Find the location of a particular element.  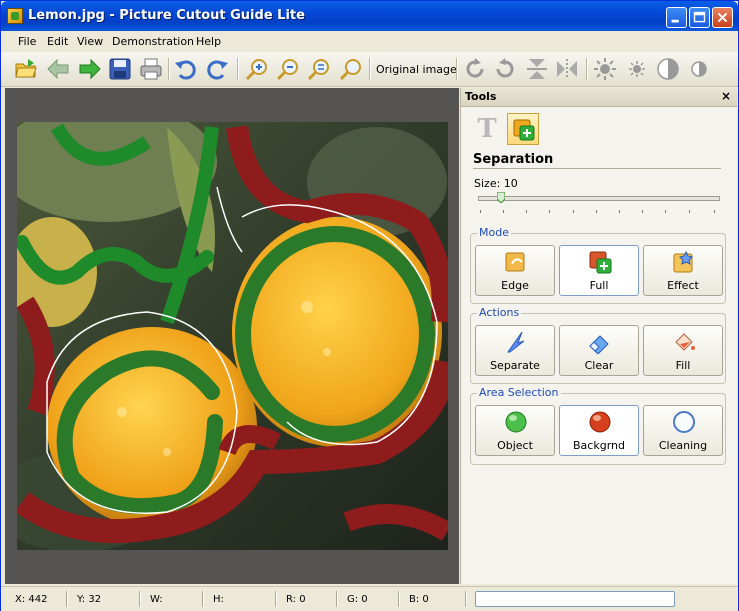

save-icon is located at coordinates (120, 69).